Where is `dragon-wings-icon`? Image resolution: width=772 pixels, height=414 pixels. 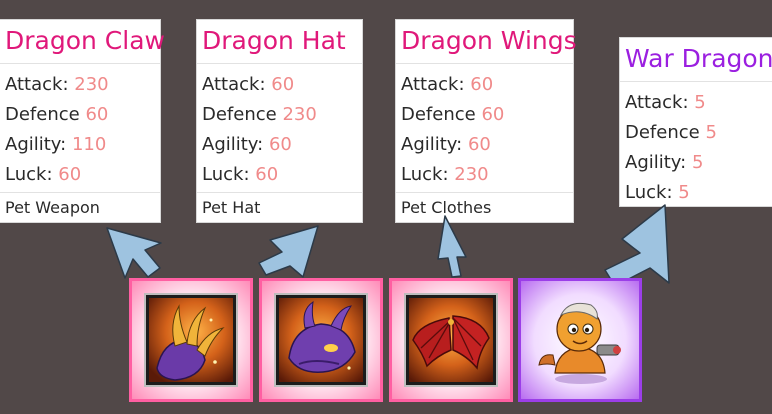 dragon-wings-icon is located at coordinates (451, 340).